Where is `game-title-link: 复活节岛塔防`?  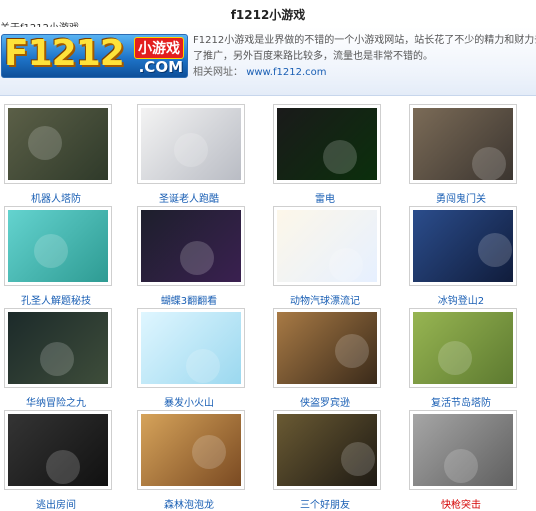
game-title-link: 复活节岛塔防 is located at coordinates (461, 401).